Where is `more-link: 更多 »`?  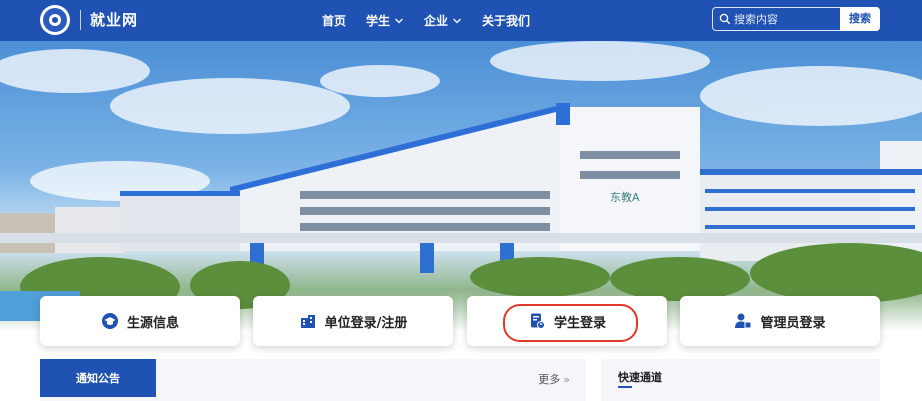 more-link: 更多 » is located at coordinates (554, 379).